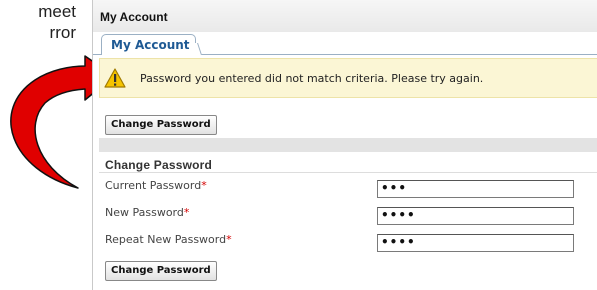 The image size is (597, 290). I want to click on new-password-label: New Password*, so click(147, 212).